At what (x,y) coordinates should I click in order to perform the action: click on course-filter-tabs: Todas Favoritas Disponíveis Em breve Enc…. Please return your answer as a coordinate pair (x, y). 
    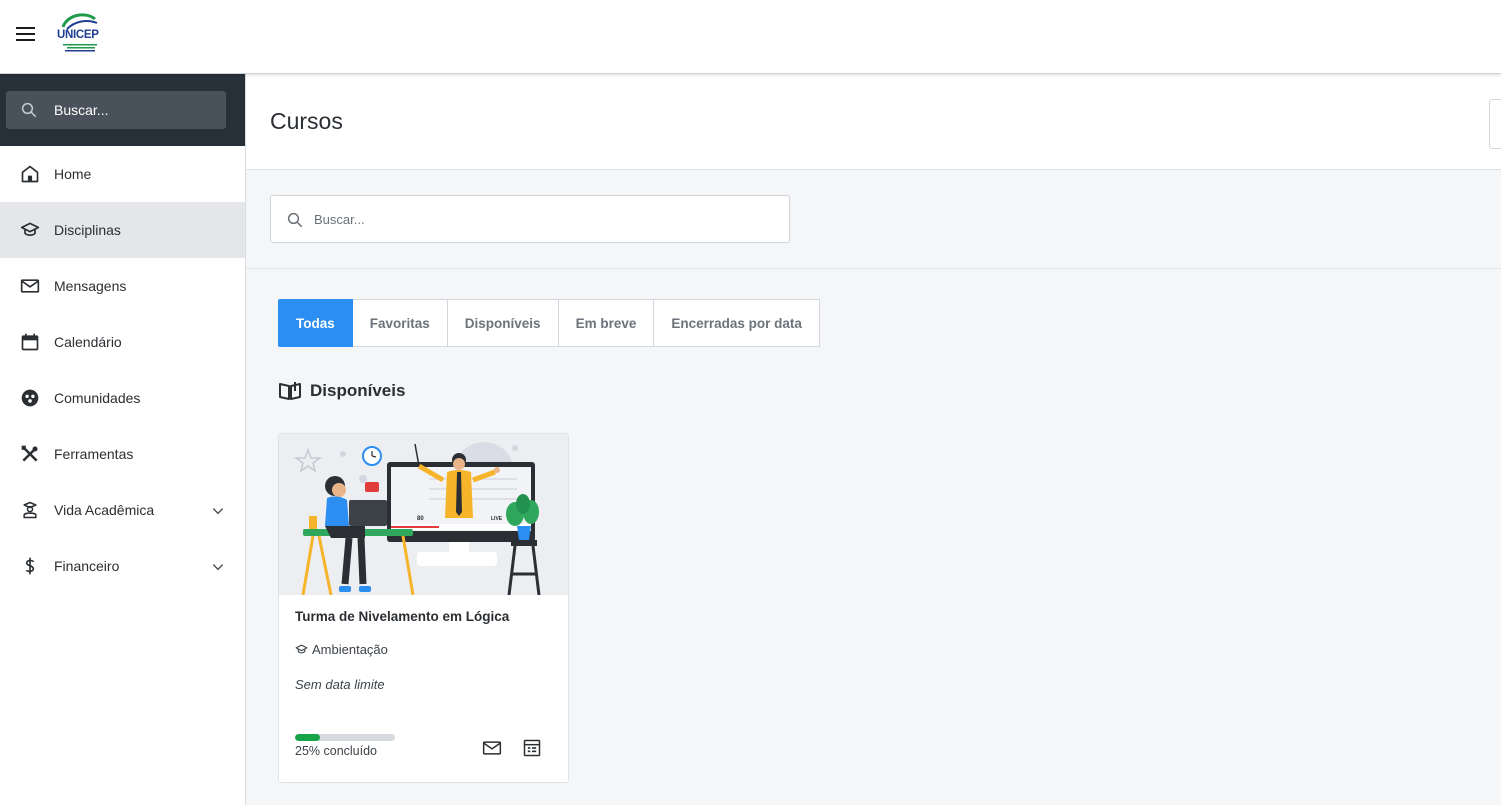
    Looking at the image, I should click on (549, 323).